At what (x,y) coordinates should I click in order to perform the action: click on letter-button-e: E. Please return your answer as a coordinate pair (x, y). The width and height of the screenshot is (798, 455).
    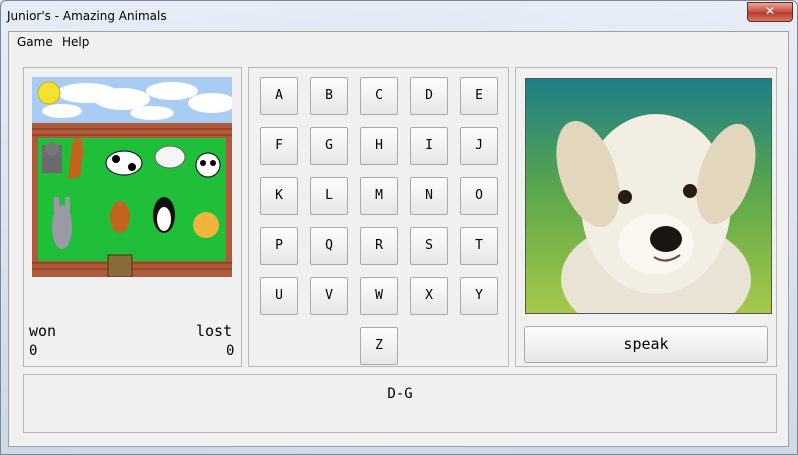
    Looking at the image, I should click on (479, 96).